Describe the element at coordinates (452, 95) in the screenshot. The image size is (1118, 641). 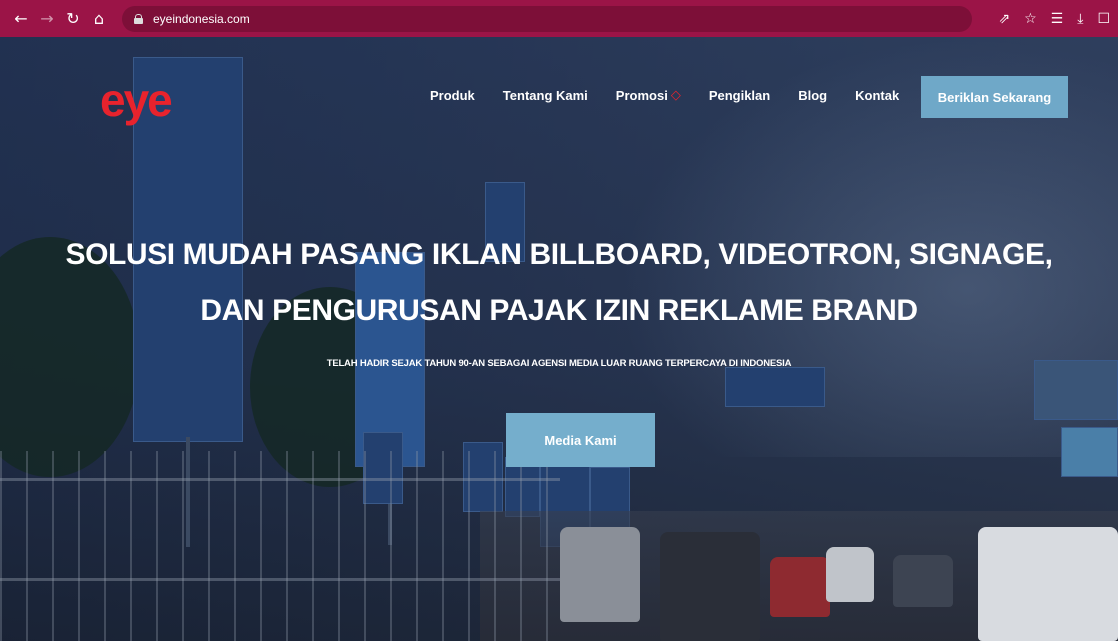
I see `nav-item-produk: Produk` at that location.